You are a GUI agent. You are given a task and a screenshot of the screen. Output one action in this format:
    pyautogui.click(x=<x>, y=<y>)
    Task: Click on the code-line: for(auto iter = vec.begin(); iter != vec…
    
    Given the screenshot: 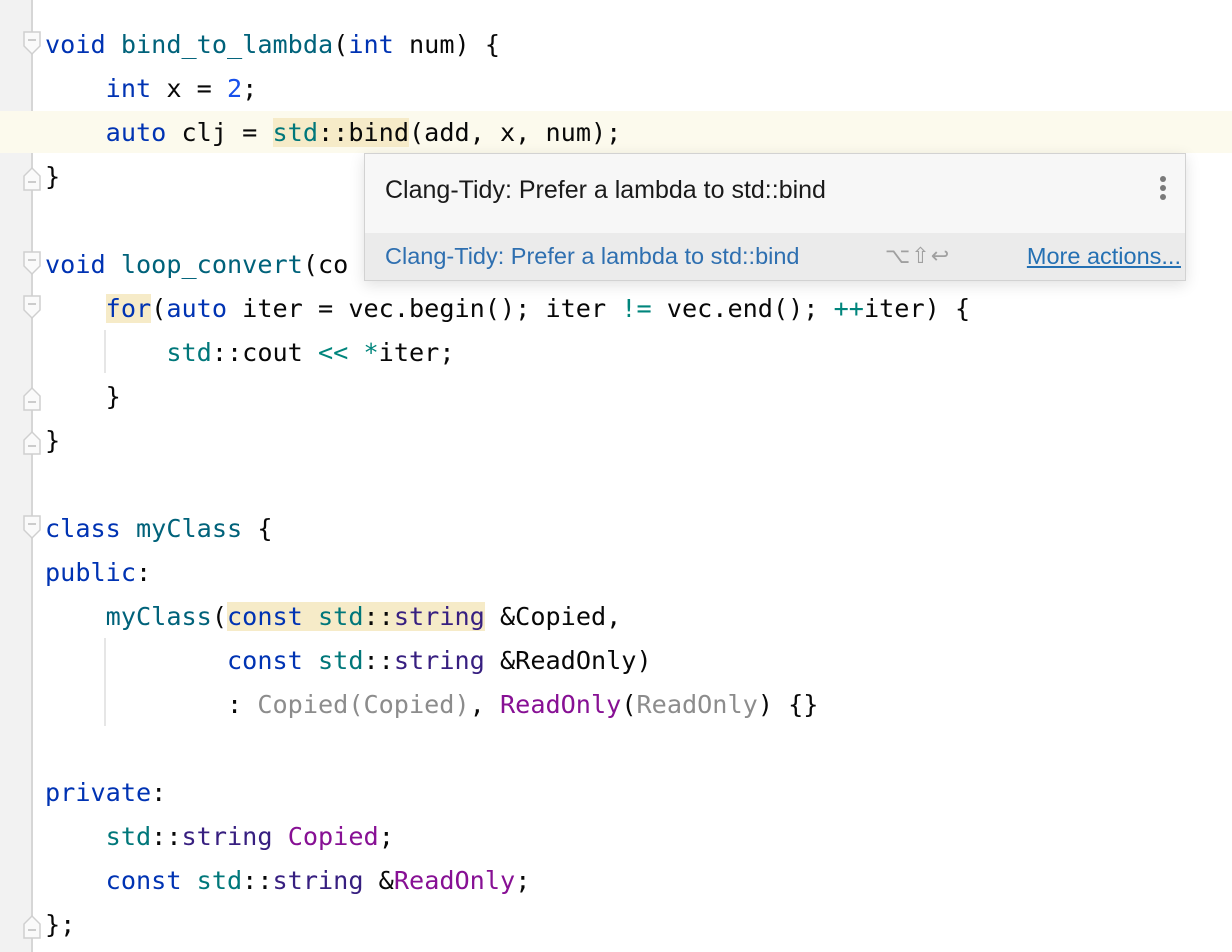 What is the action you would take?
    pyautogui.click(x=507, y=309)
    